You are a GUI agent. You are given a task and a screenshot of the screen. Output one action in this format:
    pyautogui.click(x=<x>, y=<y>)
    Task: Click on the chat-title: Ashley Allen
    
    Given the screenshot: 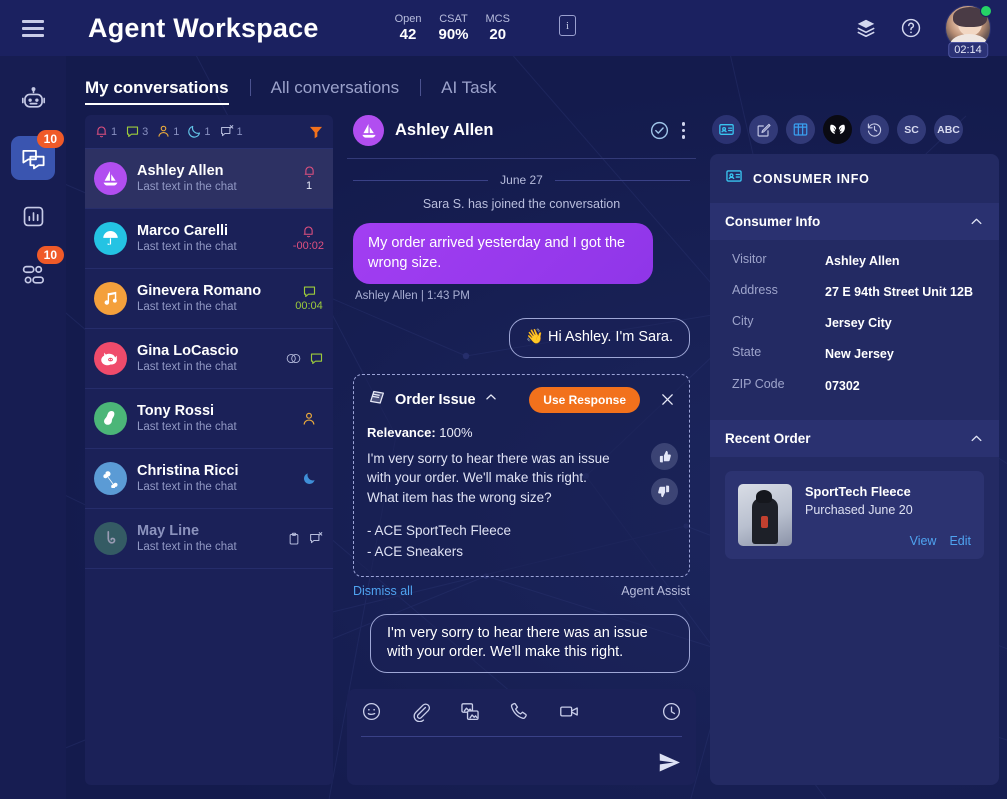 What is the action you would take?
    pyautogui.click(x=444, y=130)
    